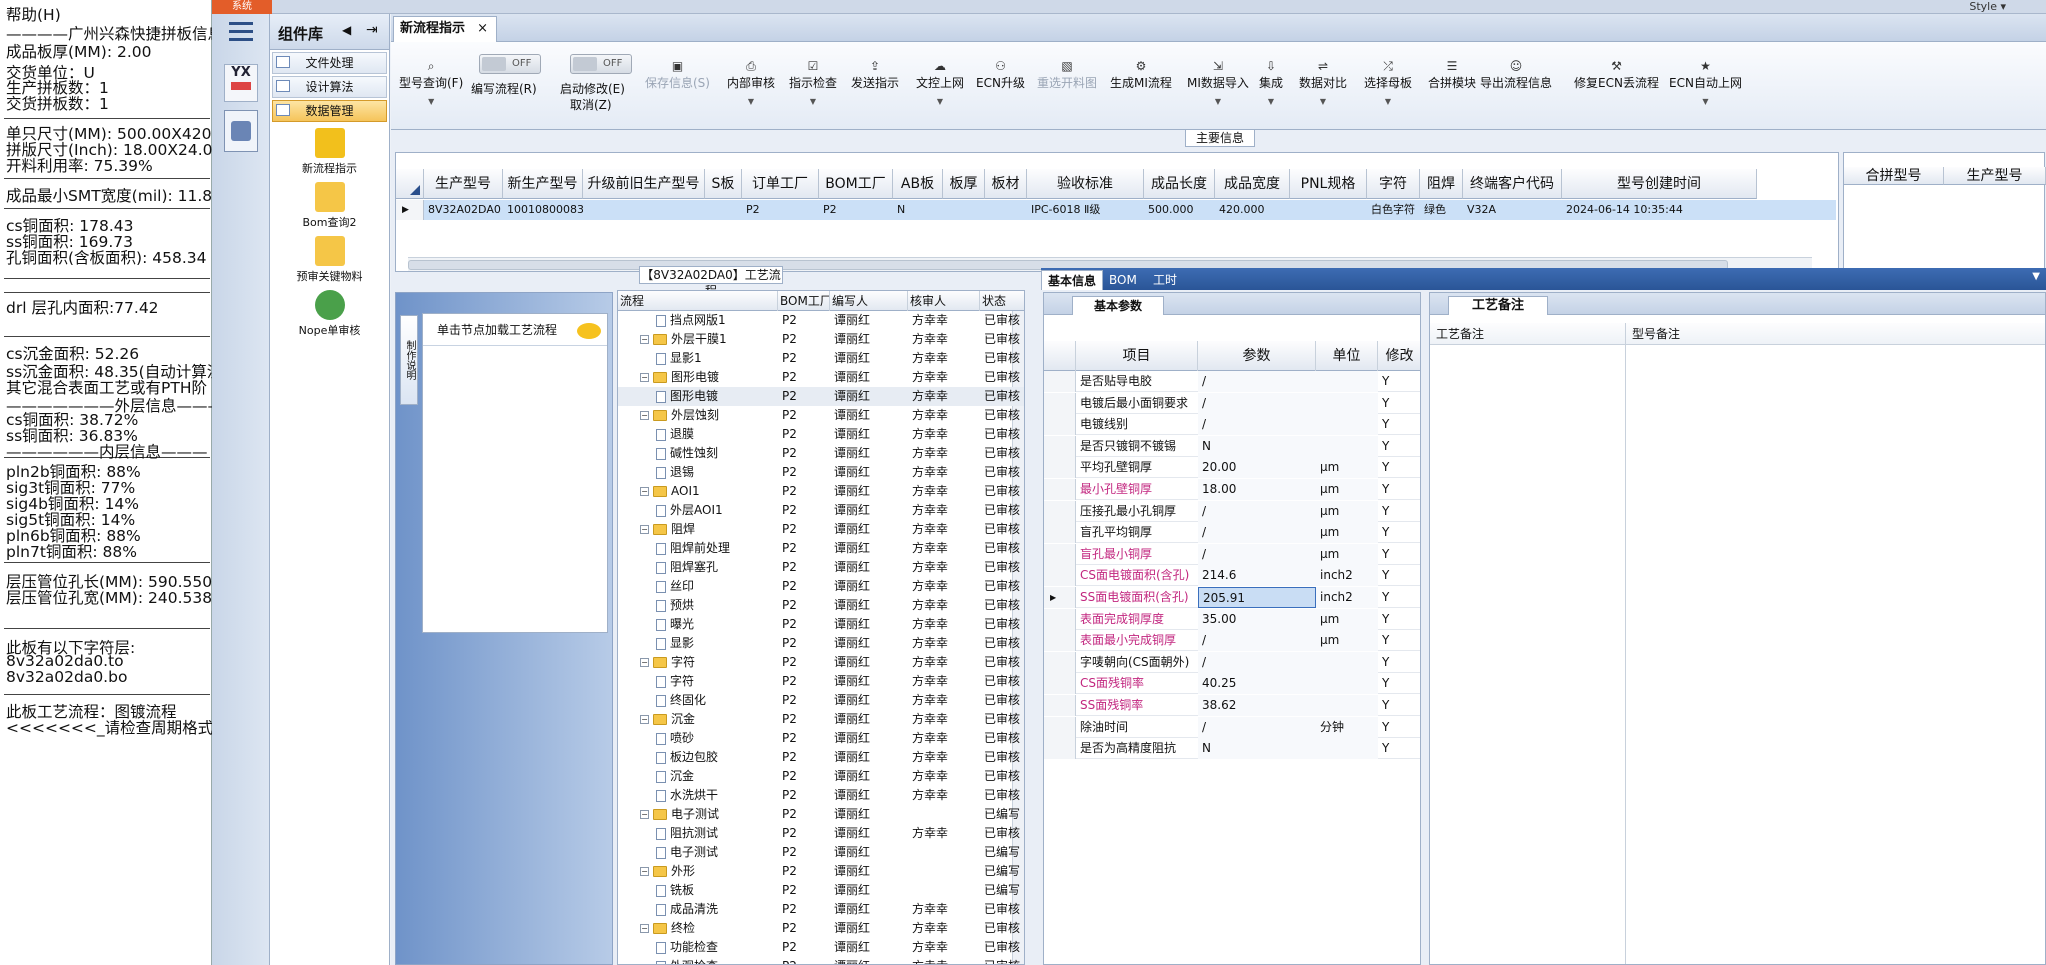 This screenshot has width=2046, height=965. I want to click on column-header: 升级前旧生产型号, so click(644, 184).